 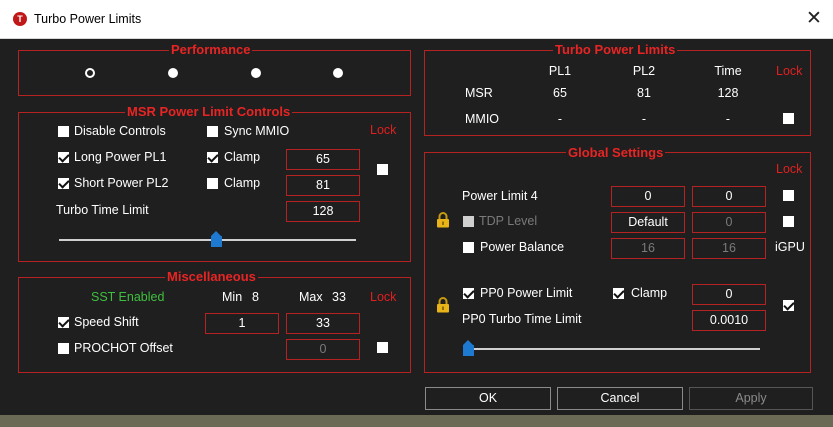 What do you see at coordinates (500, 196) in the screenshot?
I see `pl4-label: Power Limit 4` at bounding box center [500, 196].